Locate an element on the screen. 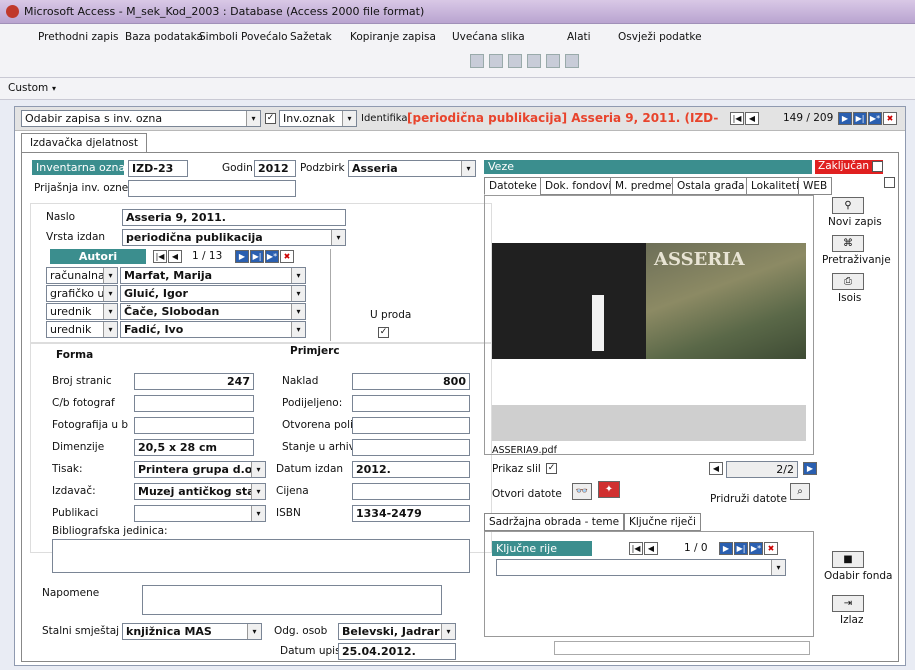 Image resolution: width=915 pixels, height=670 pixels. cover-image: ASSERIA is located at coordinates (649, 301).